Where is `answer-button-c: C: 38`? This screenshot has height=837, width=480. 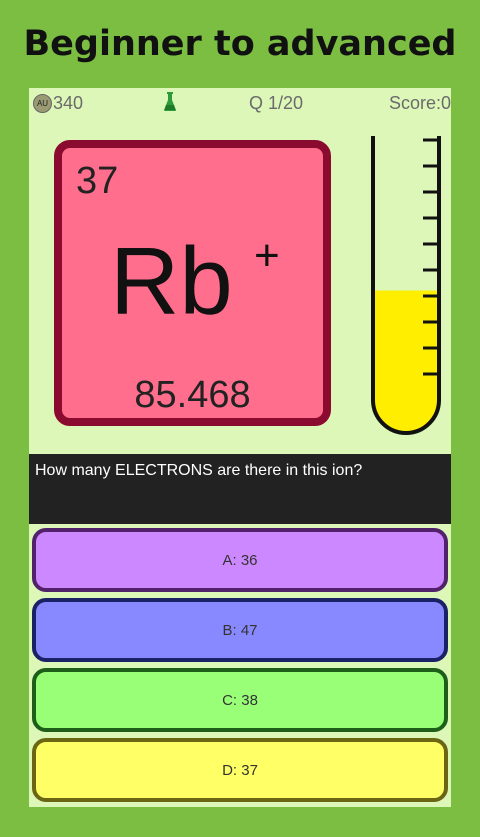 answer-button-c: C: 38 is located at coordinates (240, 700).